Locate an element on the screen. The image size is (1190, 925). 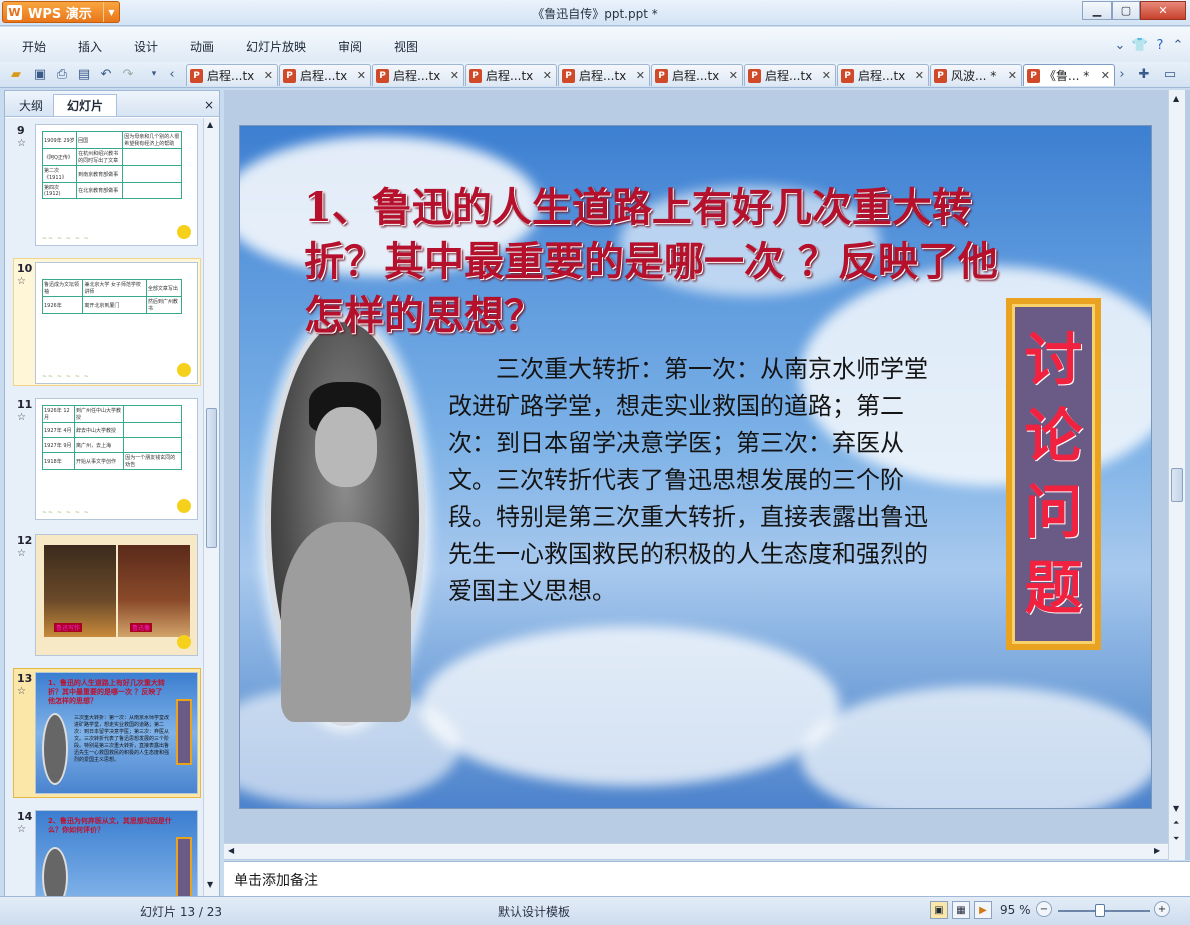
discussion-label-box: 讨 论 问 题 is located at coordinates (1053, 474).